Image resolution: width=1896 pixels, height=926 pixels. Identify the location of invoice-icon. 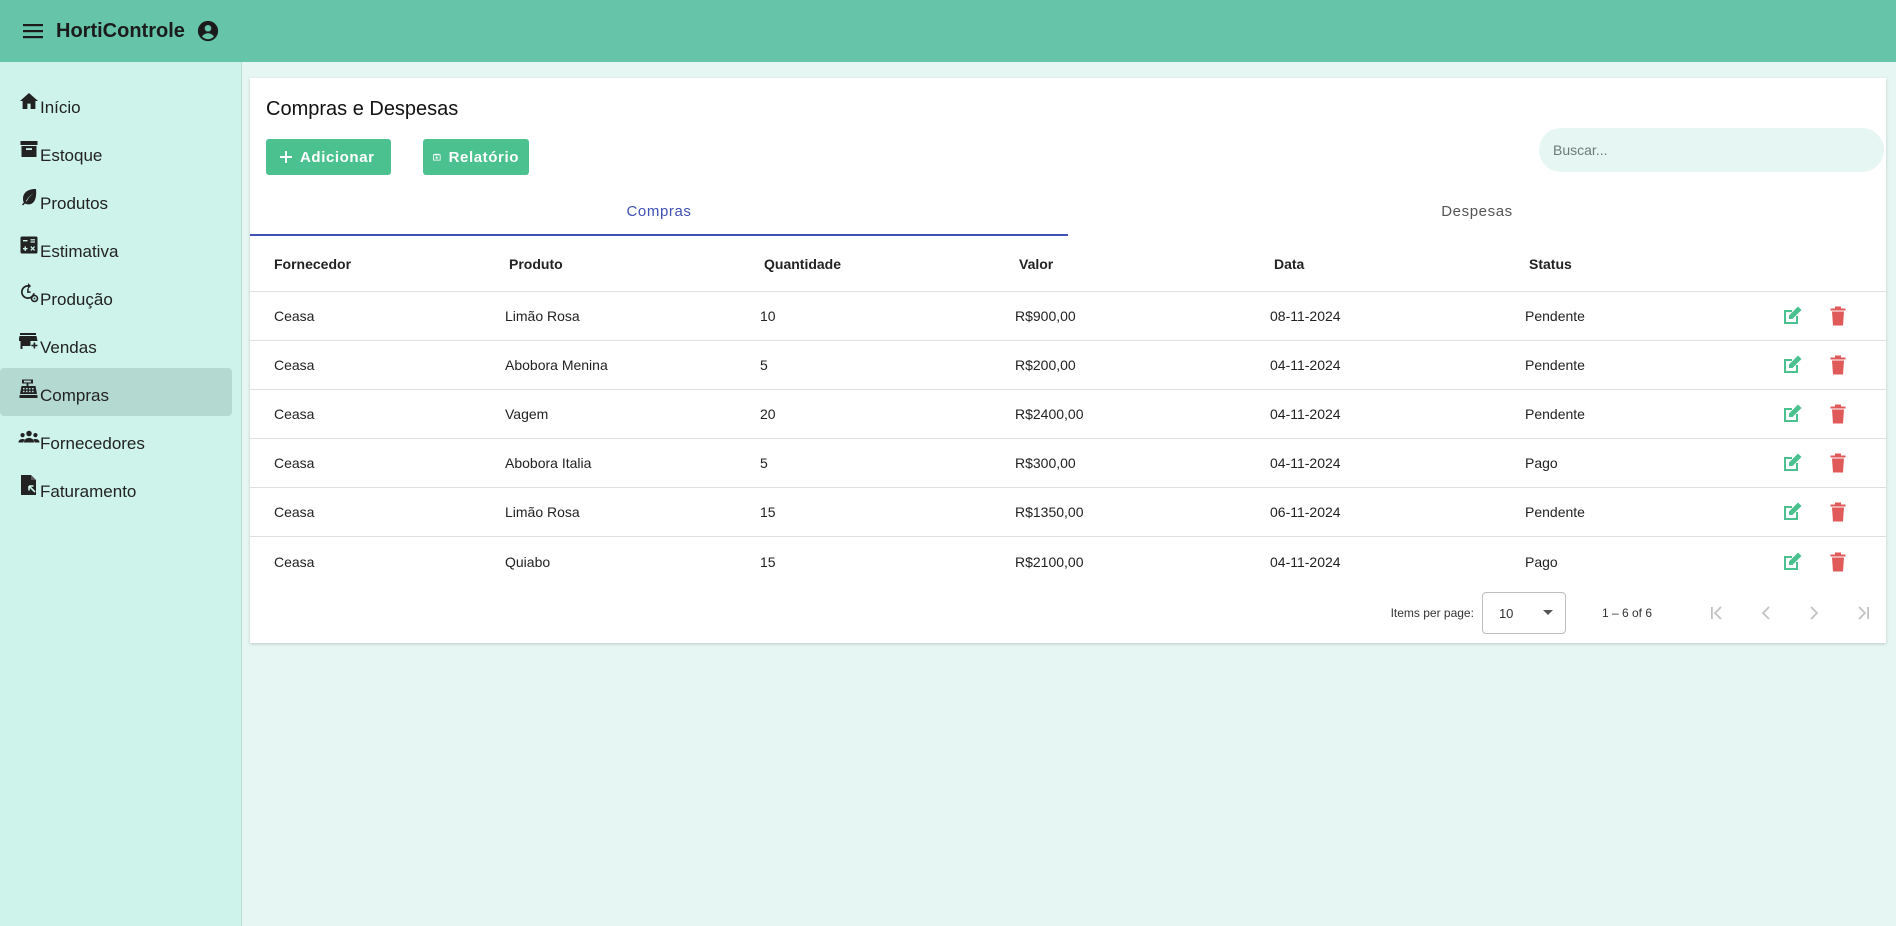
(29, 485).